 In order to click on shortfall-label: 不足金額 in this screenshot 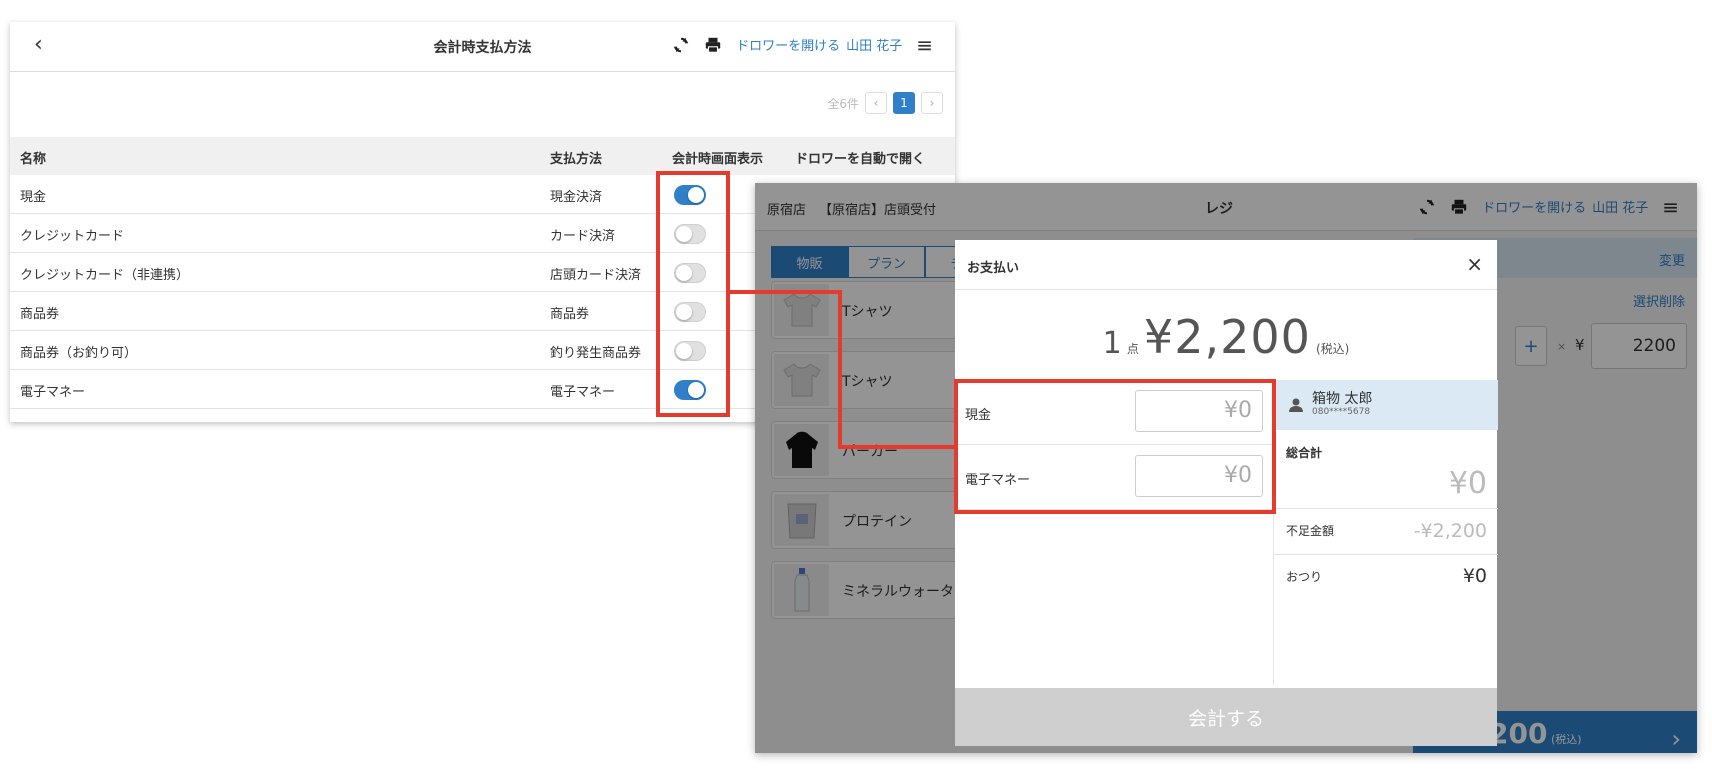, I will do `click(1310, 531)`.